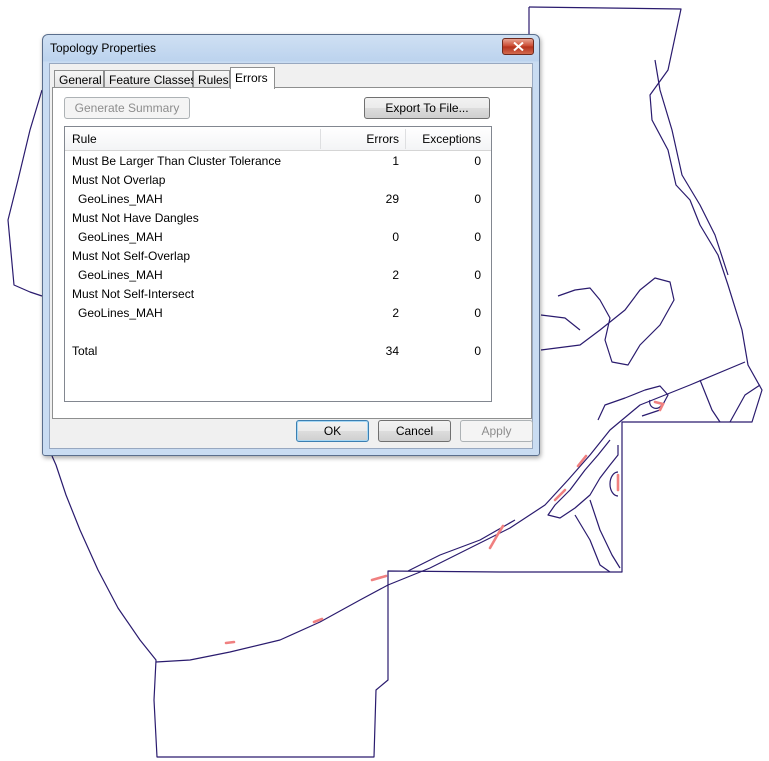  I want to click on tab-errors: Errors, so click(252, 78).